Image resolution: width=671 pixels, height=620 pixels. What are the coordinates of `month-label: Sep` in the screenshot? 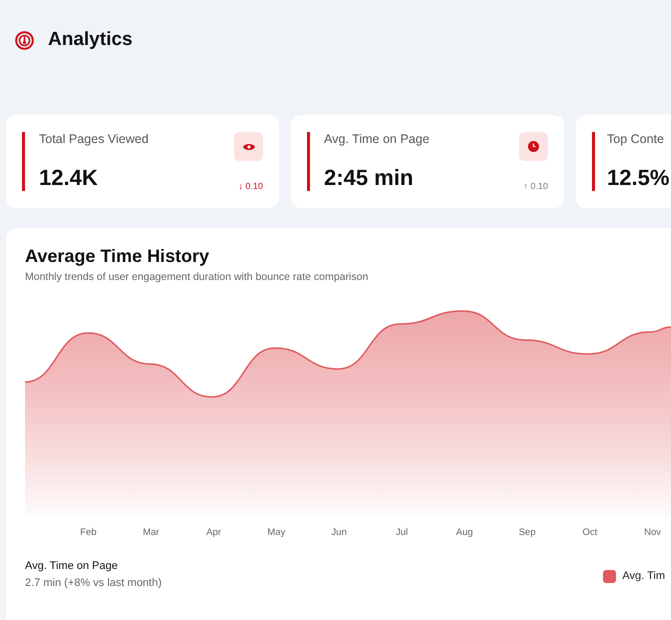 It's located at (527, 532).